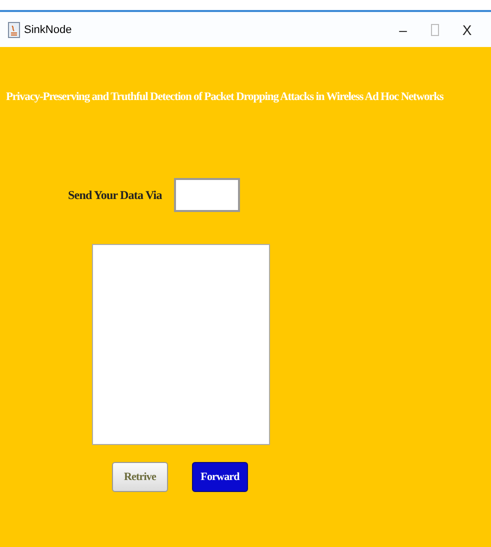 The image size is (491, 547). I want to click on page-heading: Privacy-Preserving and Truthful Detection of Packet Dropping Attacks in Wireless Ad Hoc Networks, so click(224, 97).